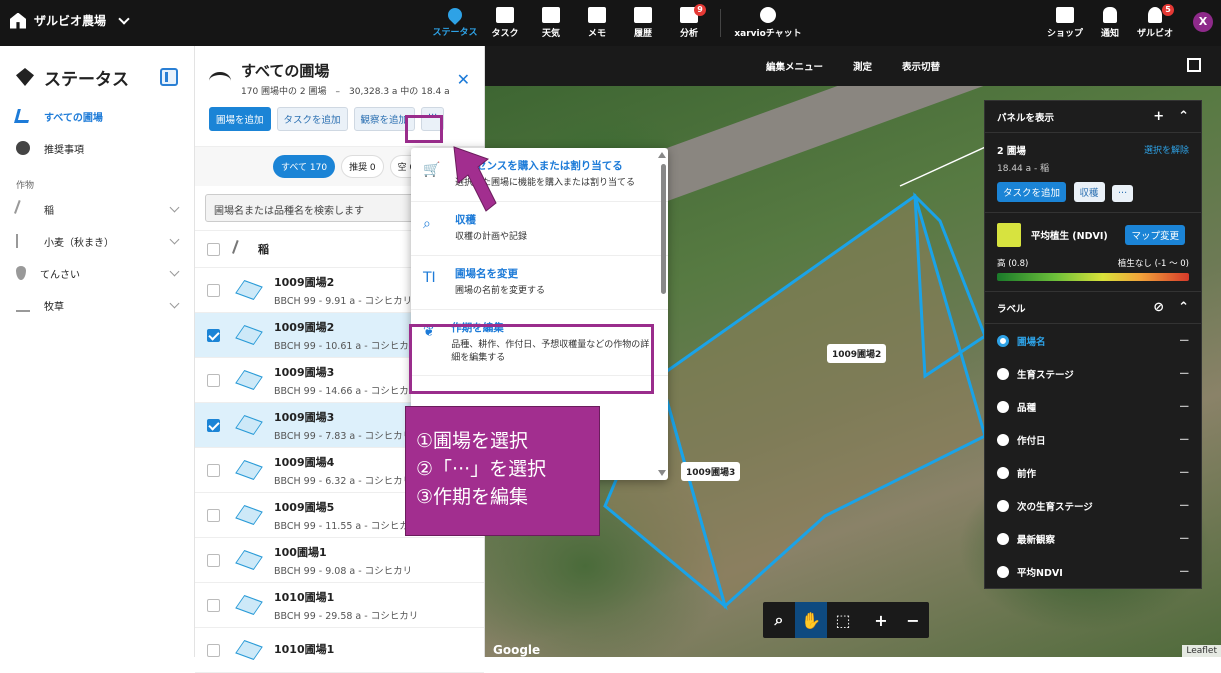 Image resolution: width=1221 pixels, height=673 pixels. What do you see at coordinates (811, 620) in the screenshot?
I see `hand-icon: ✋` at bounding box center [811, 620].